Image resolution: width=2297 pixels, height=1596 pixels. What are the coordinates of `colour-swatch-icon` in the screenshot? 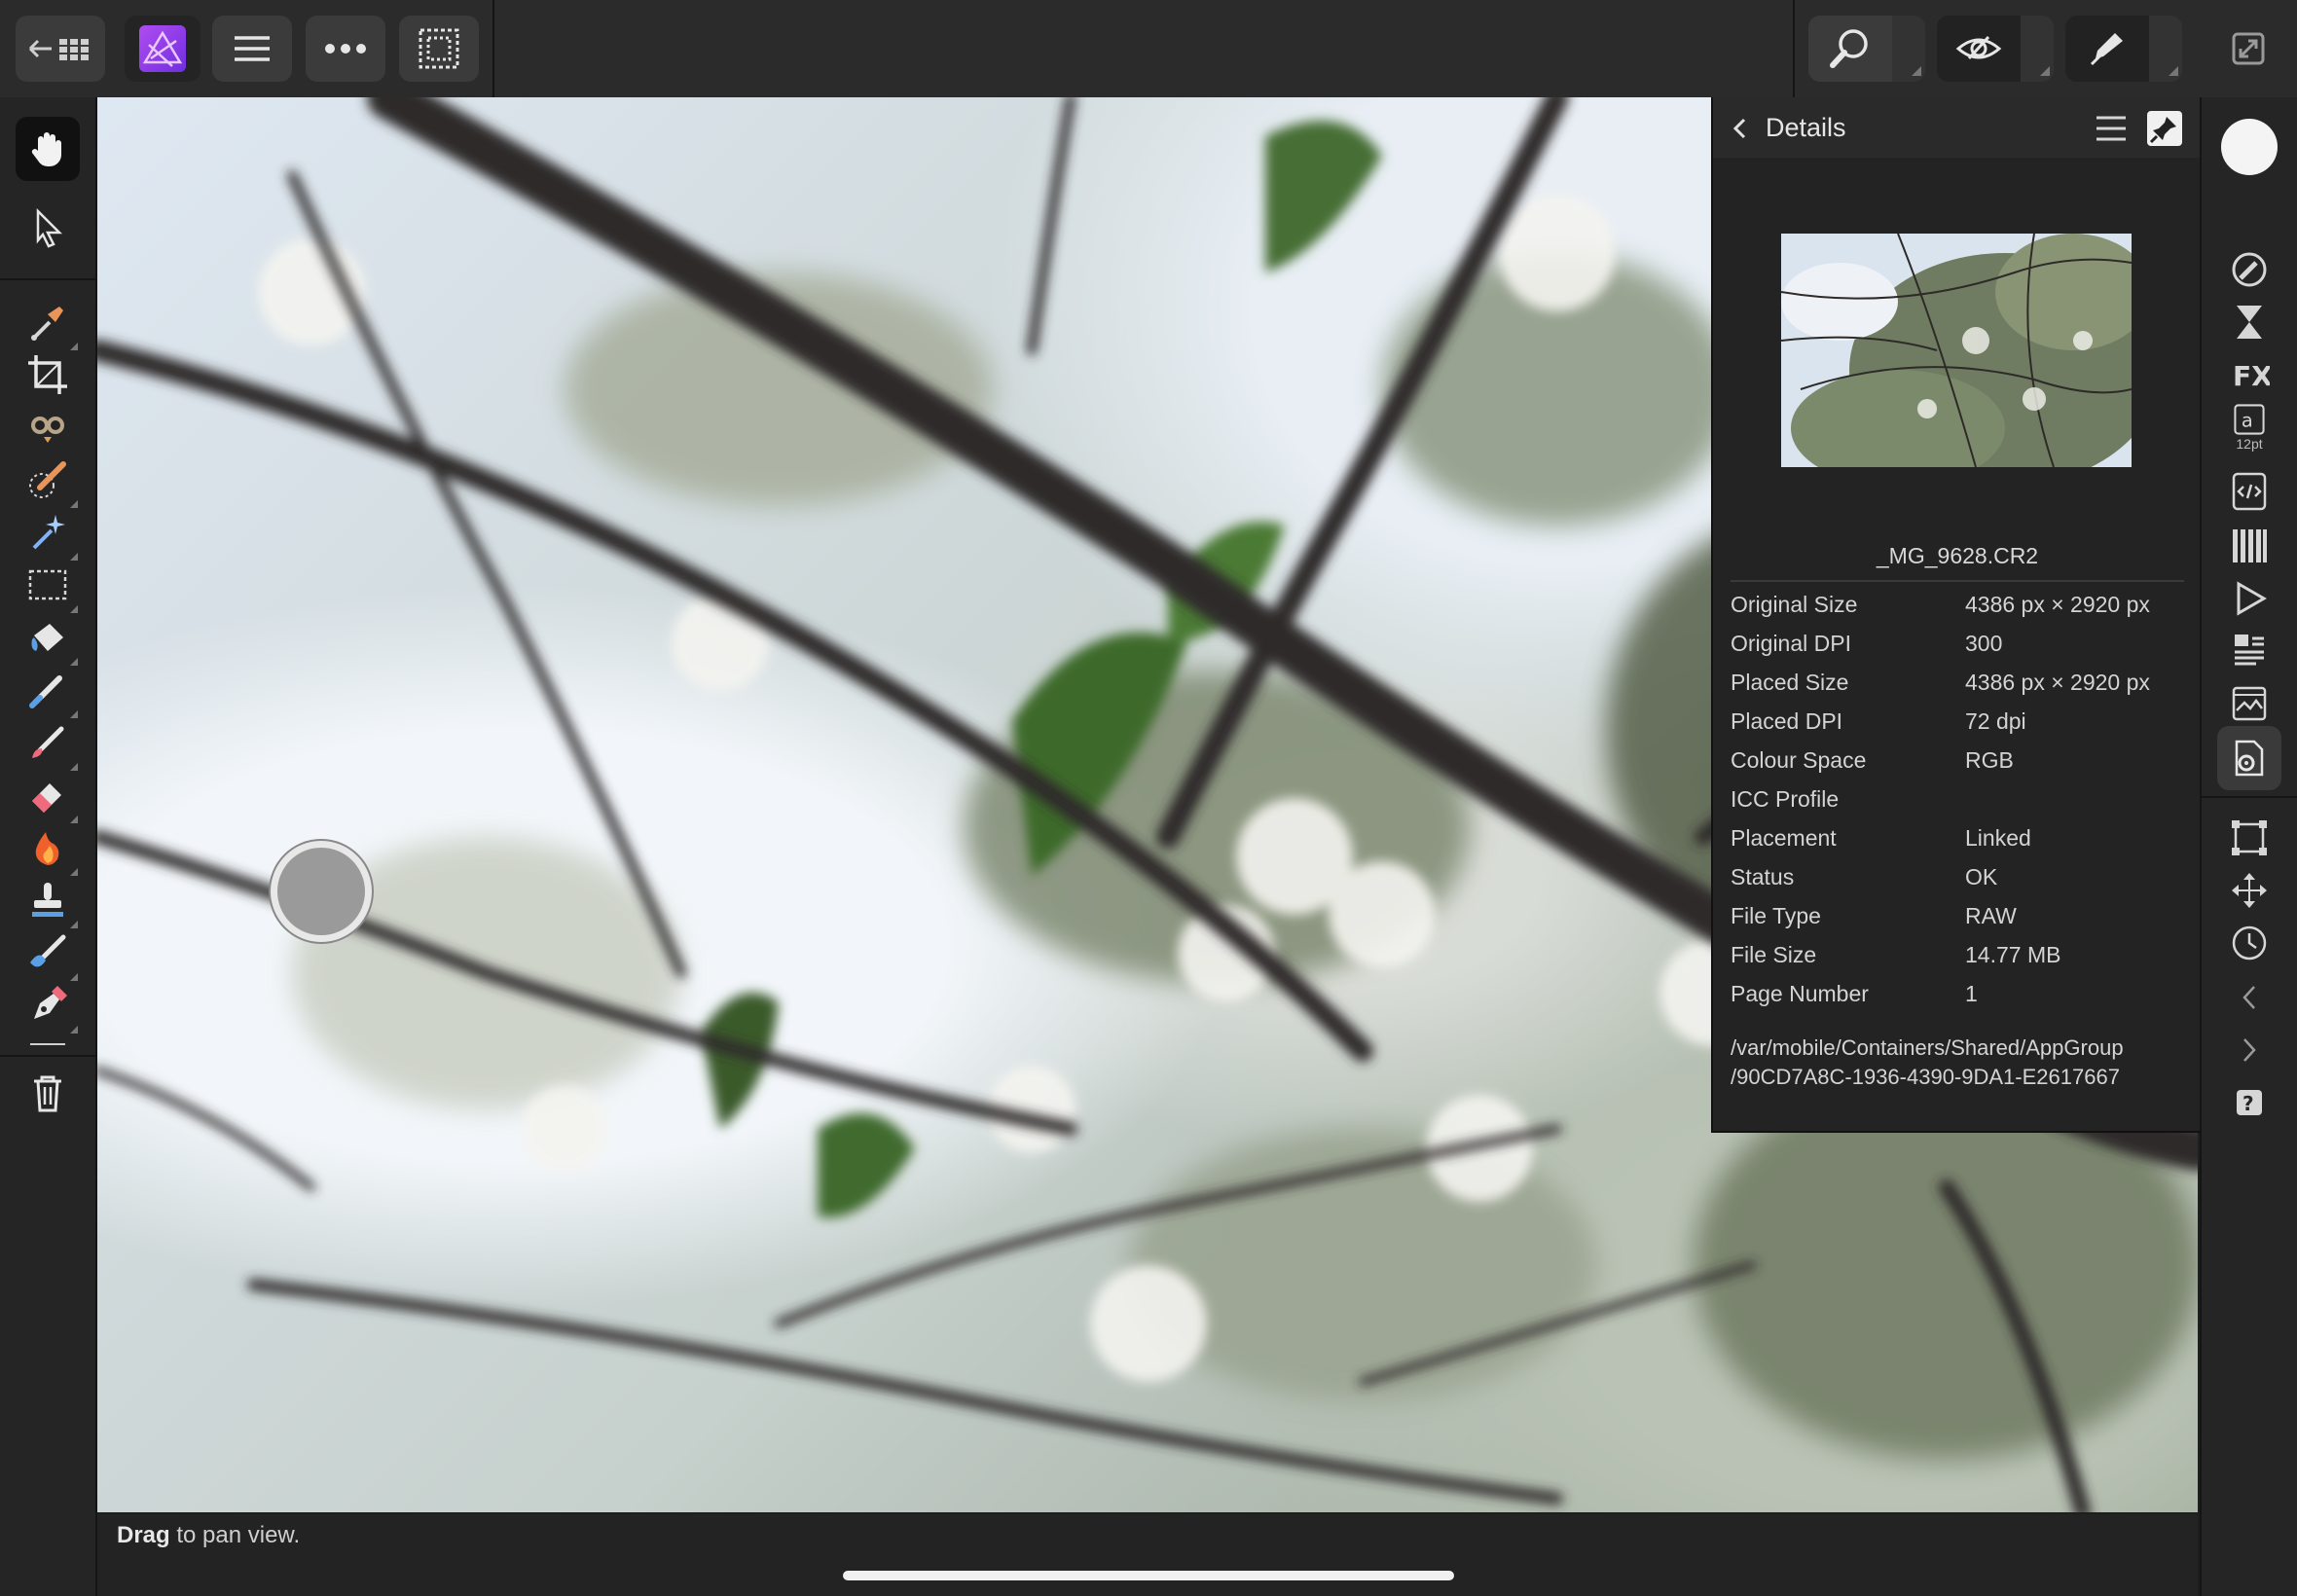 It's located at (2250, 147).